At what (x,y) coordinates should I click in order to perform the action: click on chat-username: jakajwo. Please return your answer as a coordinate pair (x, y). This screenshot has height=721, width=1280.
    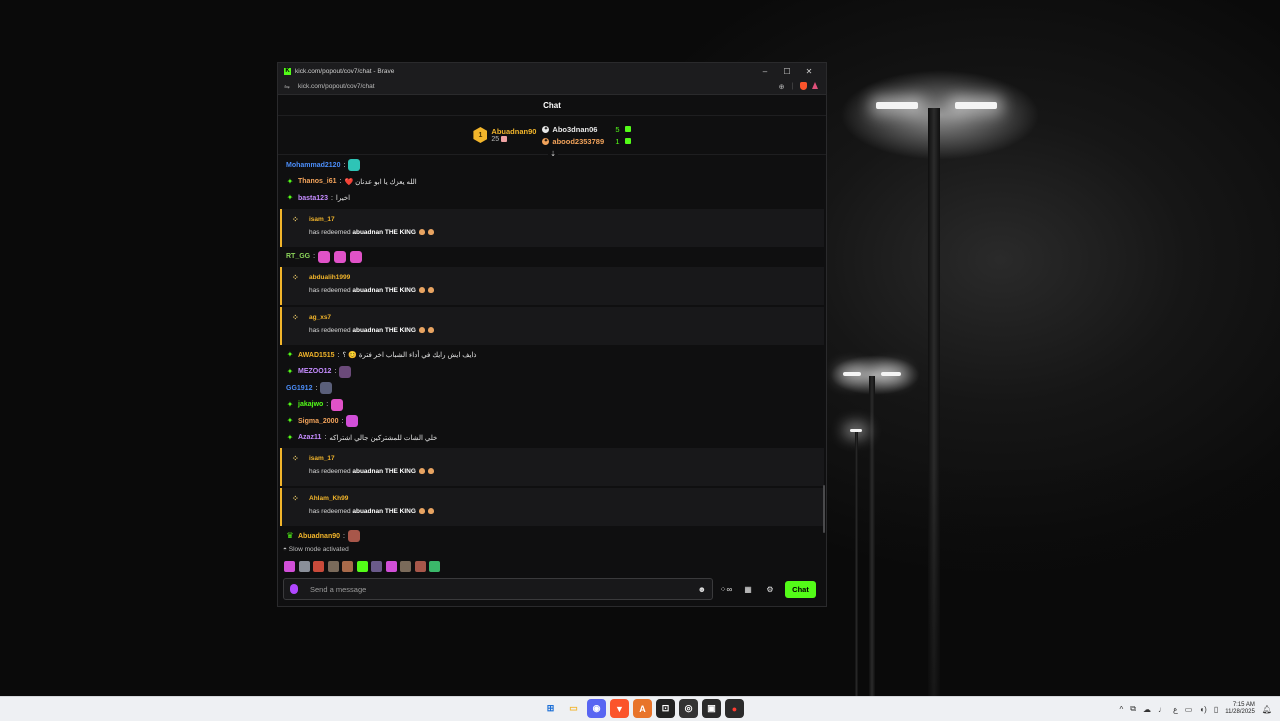
    Looking at the image, I should click on (310, 404).